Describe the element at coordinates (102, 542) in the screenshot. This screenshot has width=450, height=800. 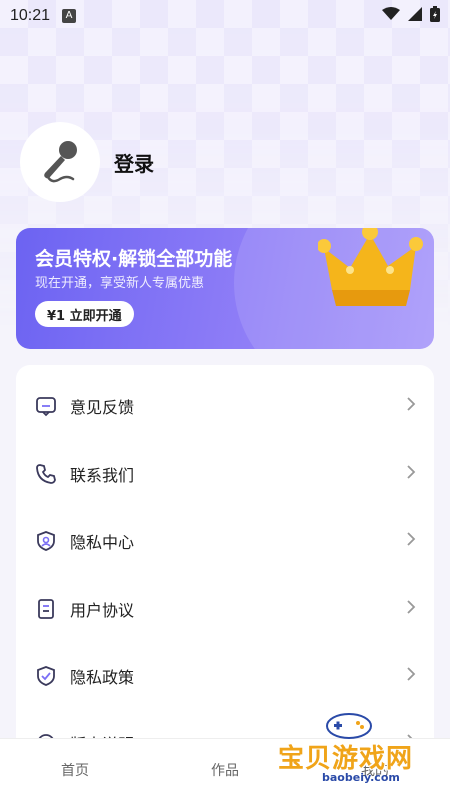
I see `menu-label: 隐私中心` at that location.